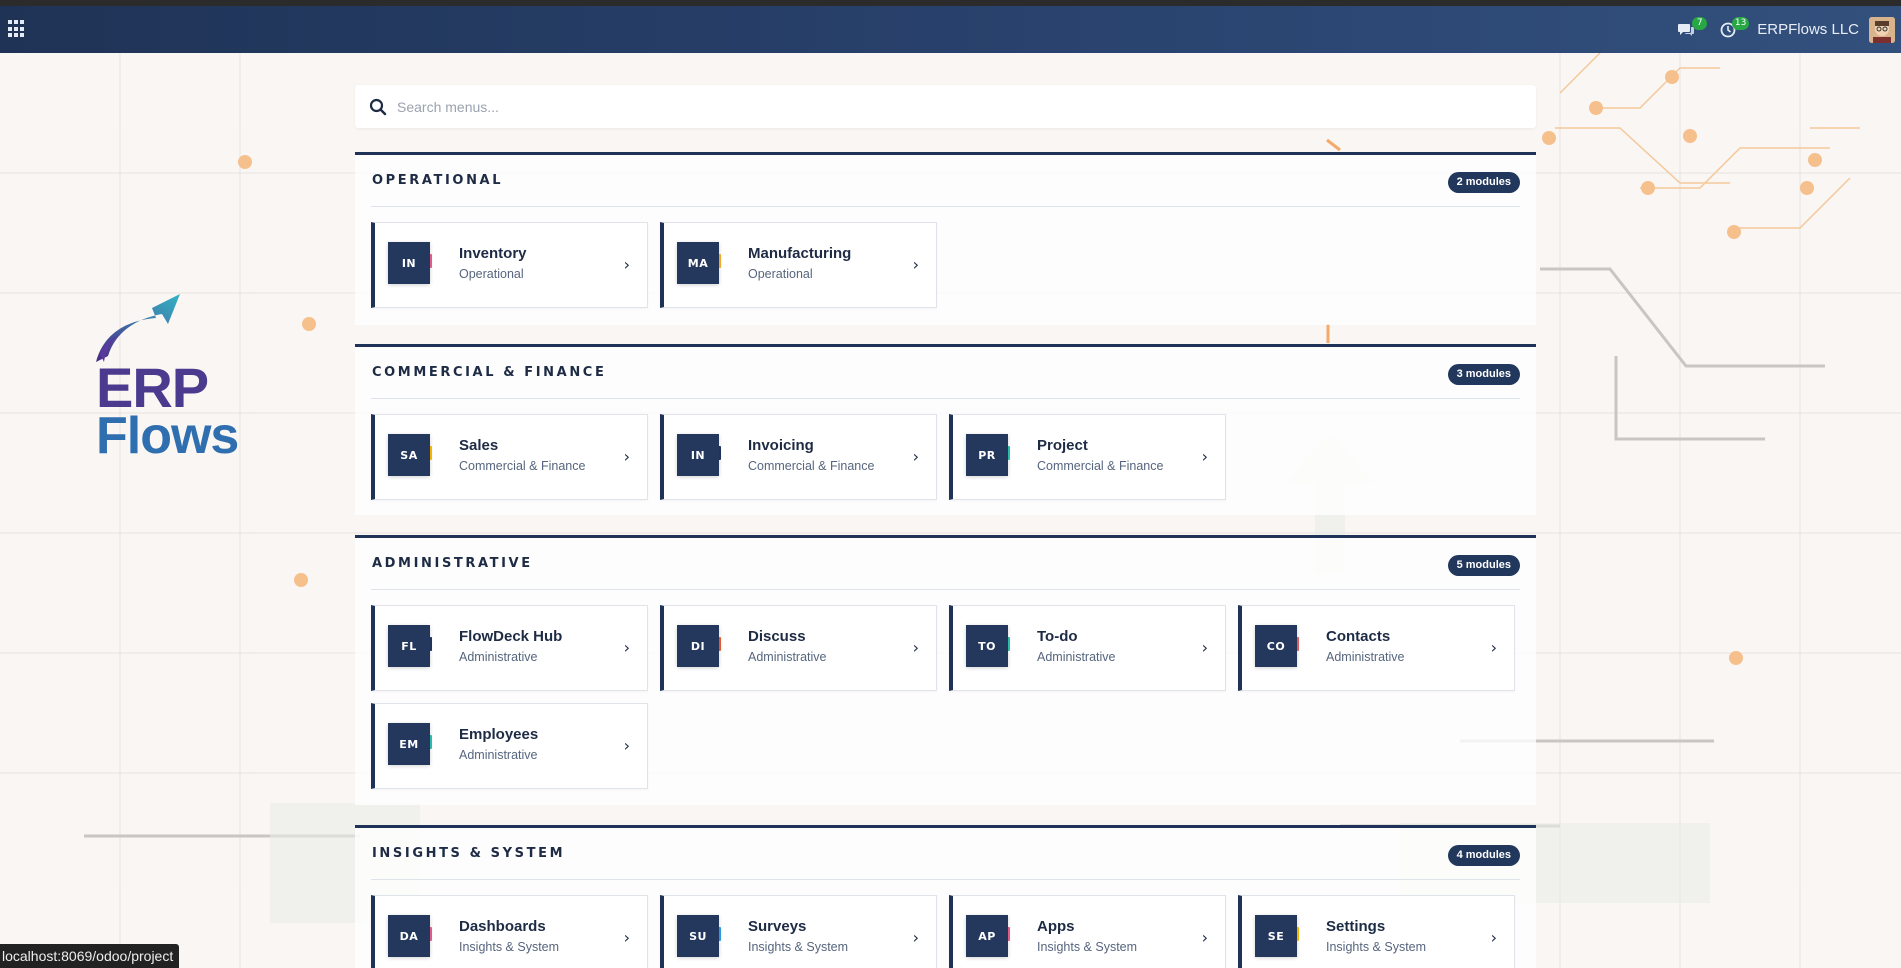 The image size is (1901, 968). Describe the element at coordinates (499, 734) in the screenshot. I see `module-name: Employees` at that location.